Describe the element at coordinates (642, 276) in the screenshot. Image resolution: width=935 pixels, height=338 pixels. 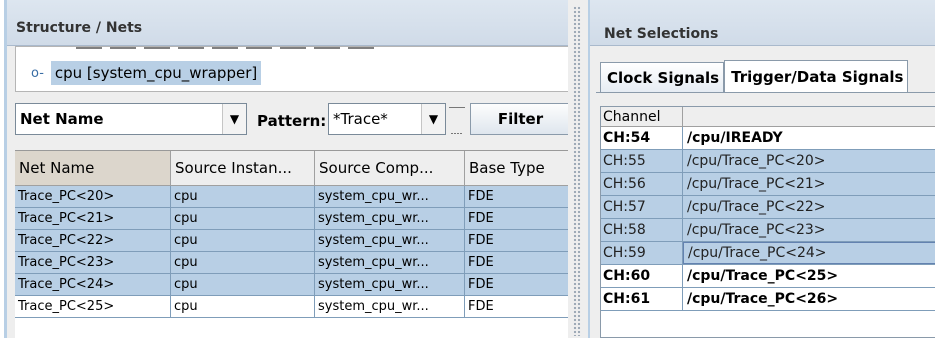
I see `cell-channel: CH:60` at that location.